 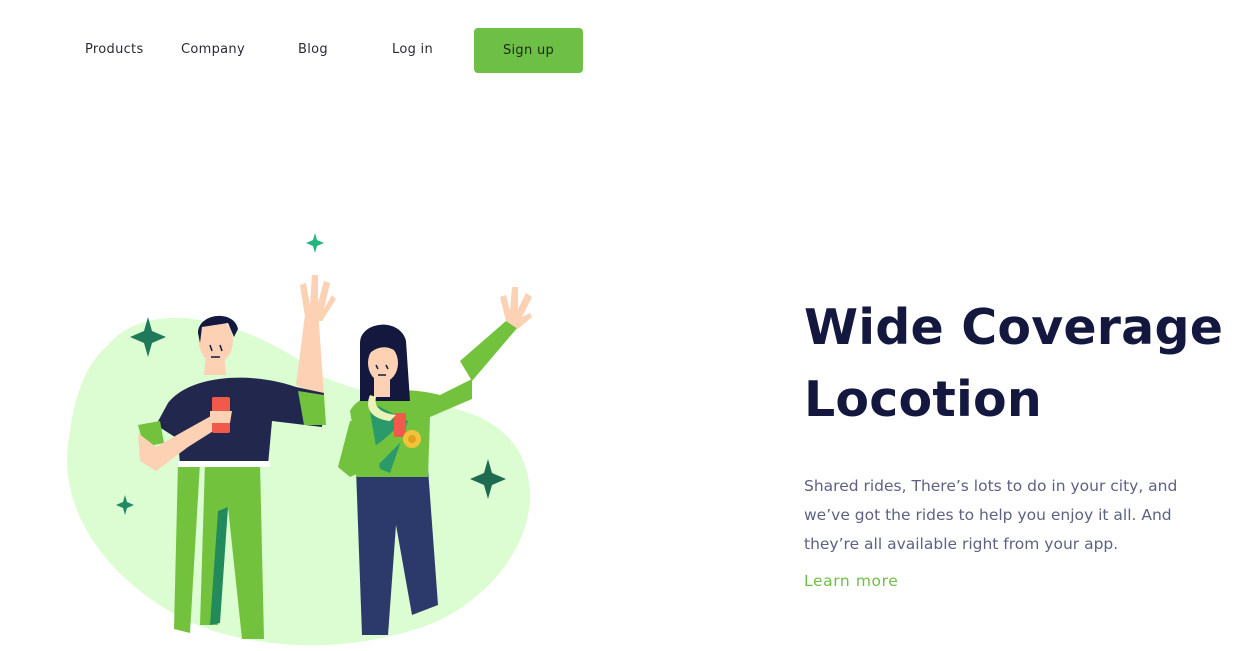 I want to click on nav-login-link: Log in, so click(x=412, y=49).